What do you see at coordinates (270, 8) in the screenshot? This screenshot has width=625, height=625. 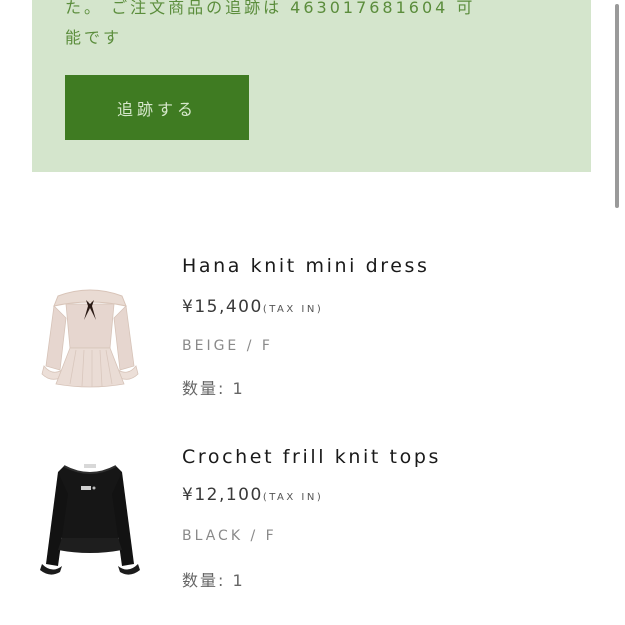 I see `tracking-message-line1: た。 ご注文商品の追跡は 463017681604 可` at bounding box center [270, 8].